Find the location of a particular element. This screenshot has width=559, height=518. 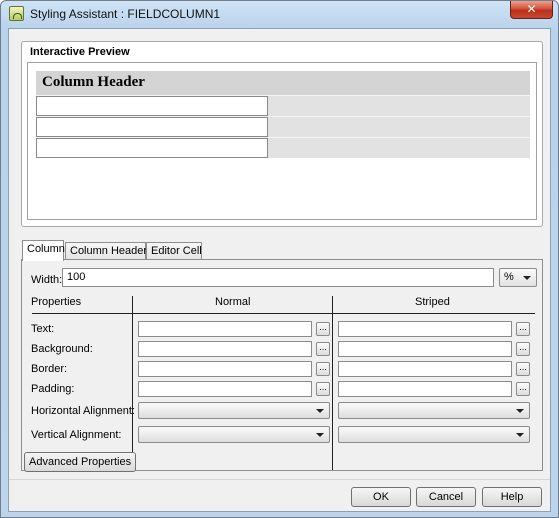

padding-normal-field is located at coordinates (225, 389).